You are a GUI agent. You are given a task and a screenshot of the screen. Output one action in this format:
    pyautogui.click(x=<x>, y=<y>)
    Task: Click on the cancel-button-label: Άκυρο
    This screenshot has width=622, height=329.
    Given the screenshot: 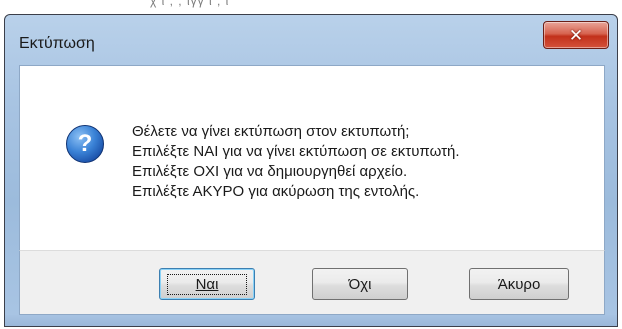 What is the action you would take?
    pyautogui.click(x=519, y=284)
    